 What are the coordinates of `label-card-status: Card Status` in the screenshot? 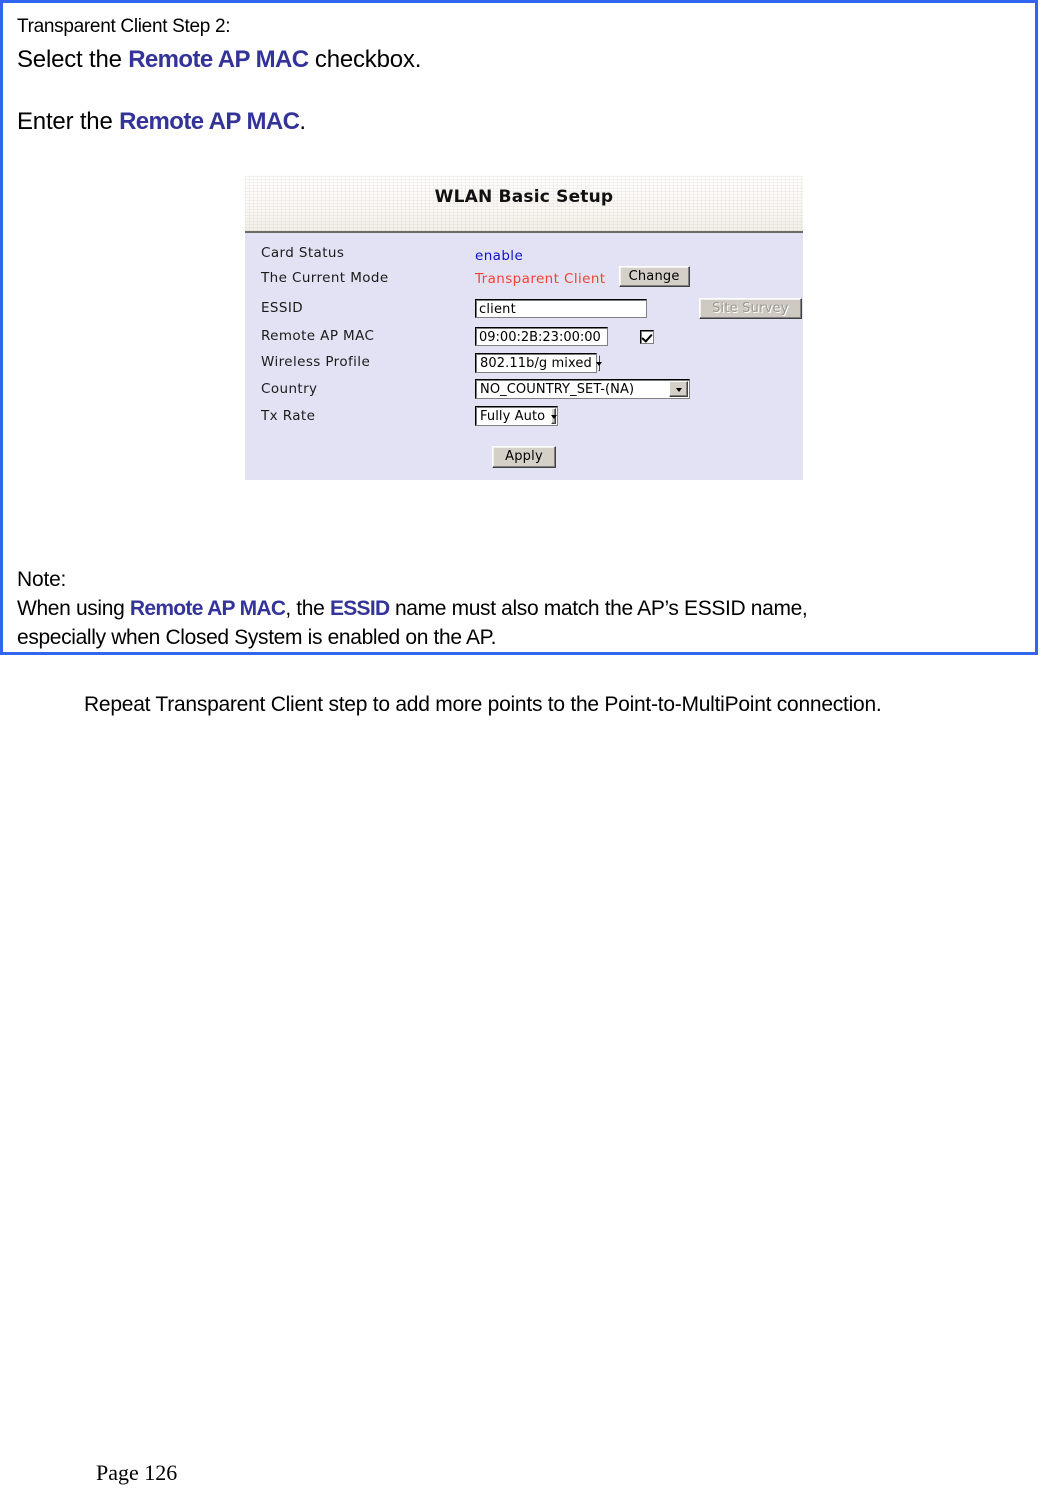 It's located at (303, 253).